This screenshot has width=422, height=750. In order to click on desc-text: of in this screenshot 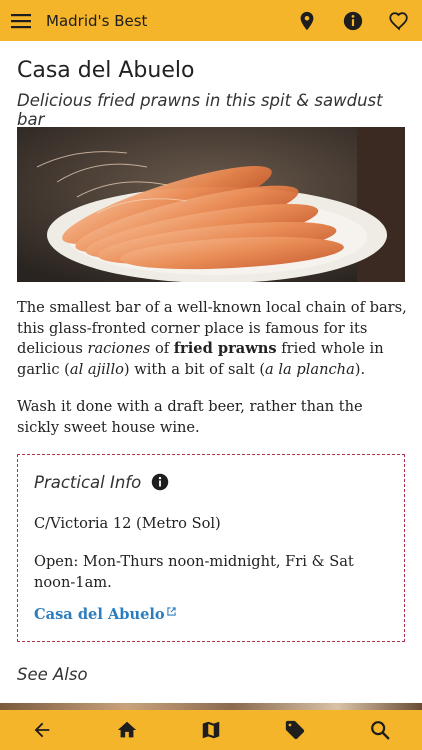, I will do `click(162, 348)`.